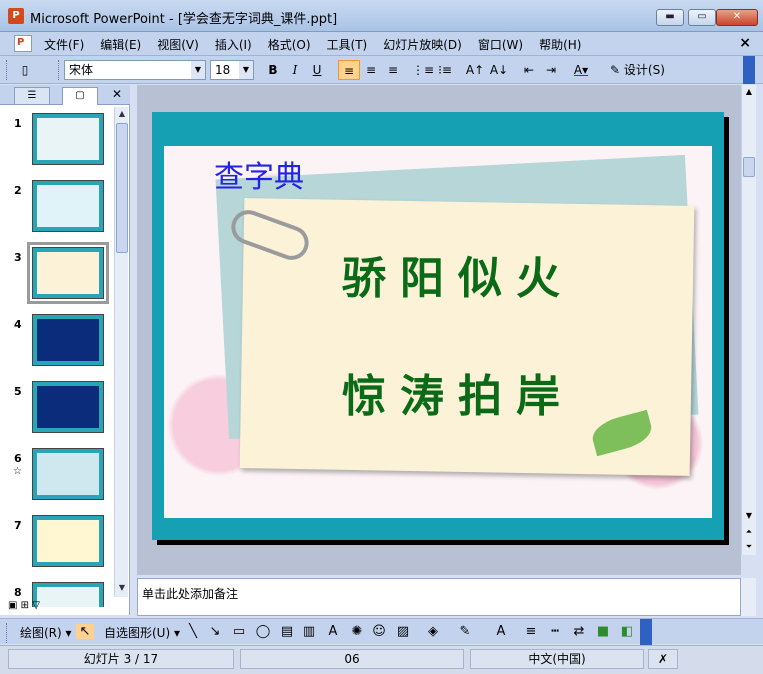 The width and height of the screenshot is (763, 674). I want to click on thumbnail-row: 3, so click(56, 272).